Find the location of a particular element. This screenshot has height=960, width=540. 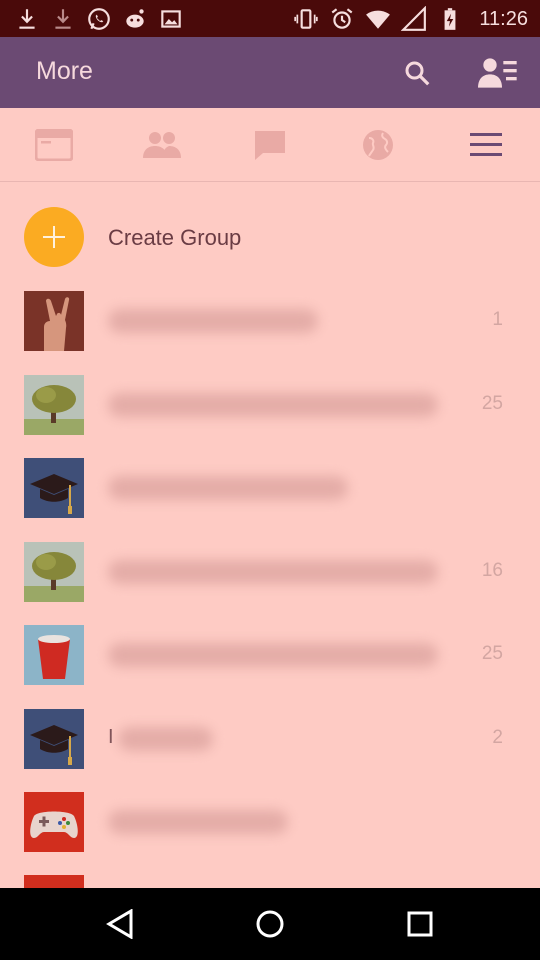

globe-icon is located at coordinates (378, 145).